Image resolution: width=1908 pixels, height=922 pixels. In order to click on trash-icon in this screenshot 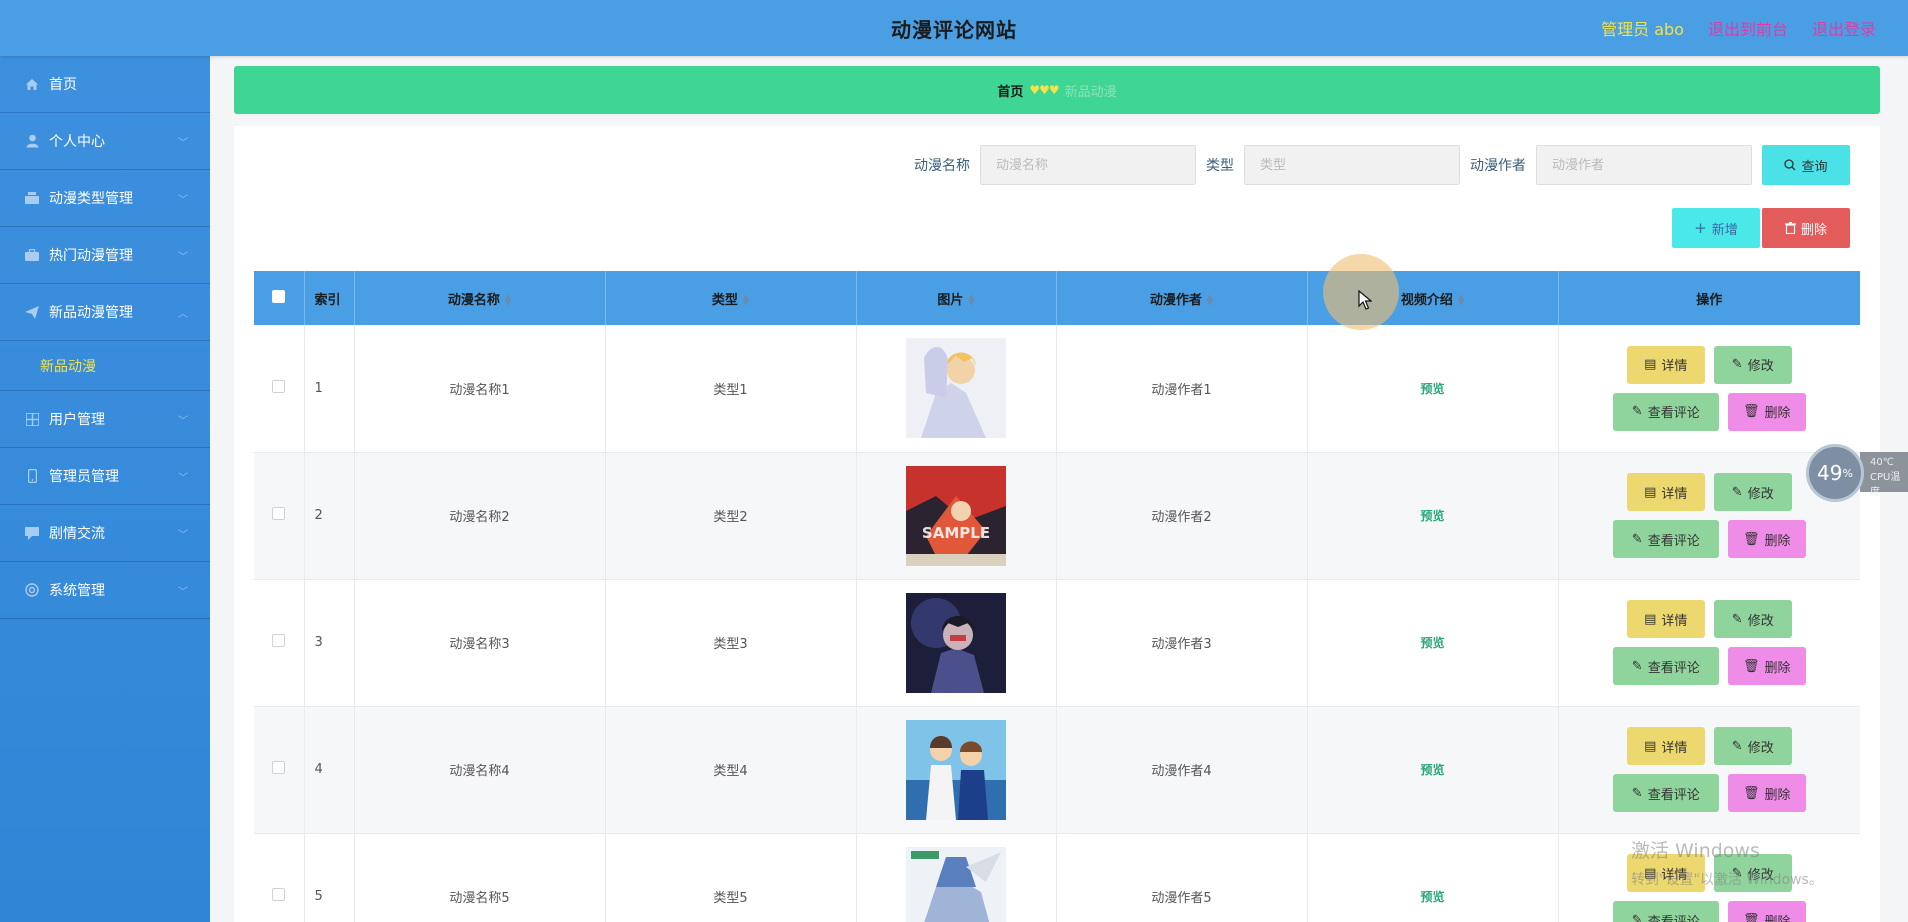, I will do `click(1790, 228)`.